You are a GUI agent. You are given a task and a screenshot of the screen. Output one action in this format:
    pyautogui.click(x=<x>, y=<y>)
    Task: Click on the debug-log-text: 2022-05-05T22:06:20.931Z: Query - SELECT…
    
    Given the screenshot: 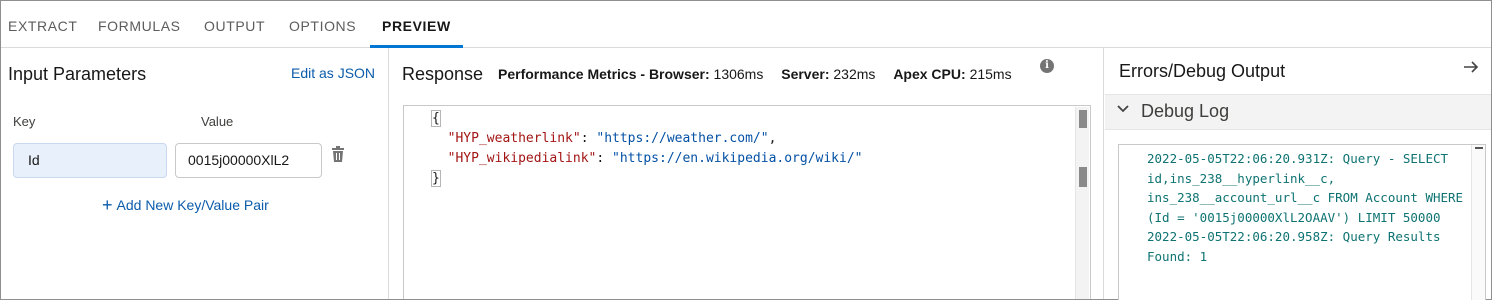 What is the action you would take?
    pyautogui.click(x=1305, y=207)
    